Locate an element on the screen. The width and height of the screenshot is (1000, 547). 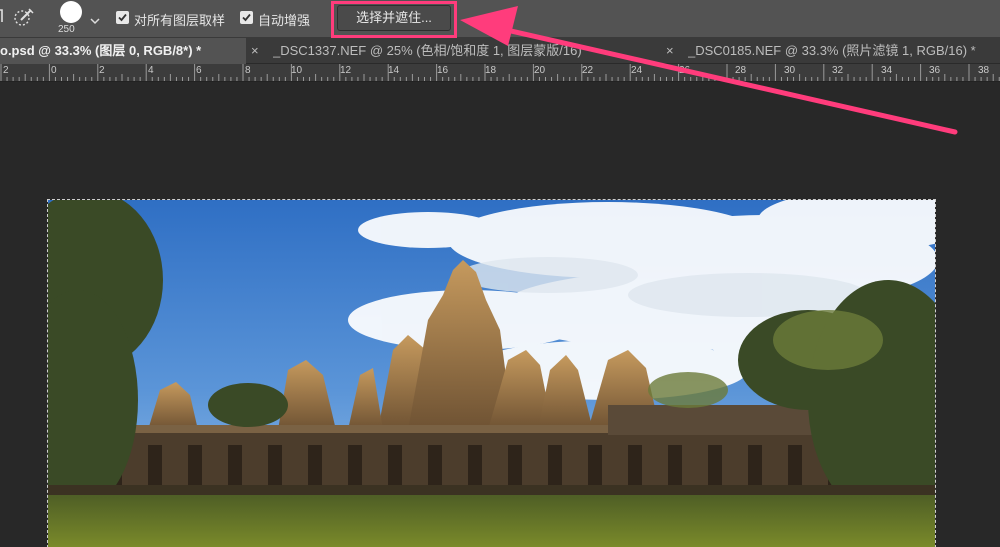
tab-document-1: o.psd @ 33.3% (图层 0, RGB/8*) * is located at coordinates (123, 51).